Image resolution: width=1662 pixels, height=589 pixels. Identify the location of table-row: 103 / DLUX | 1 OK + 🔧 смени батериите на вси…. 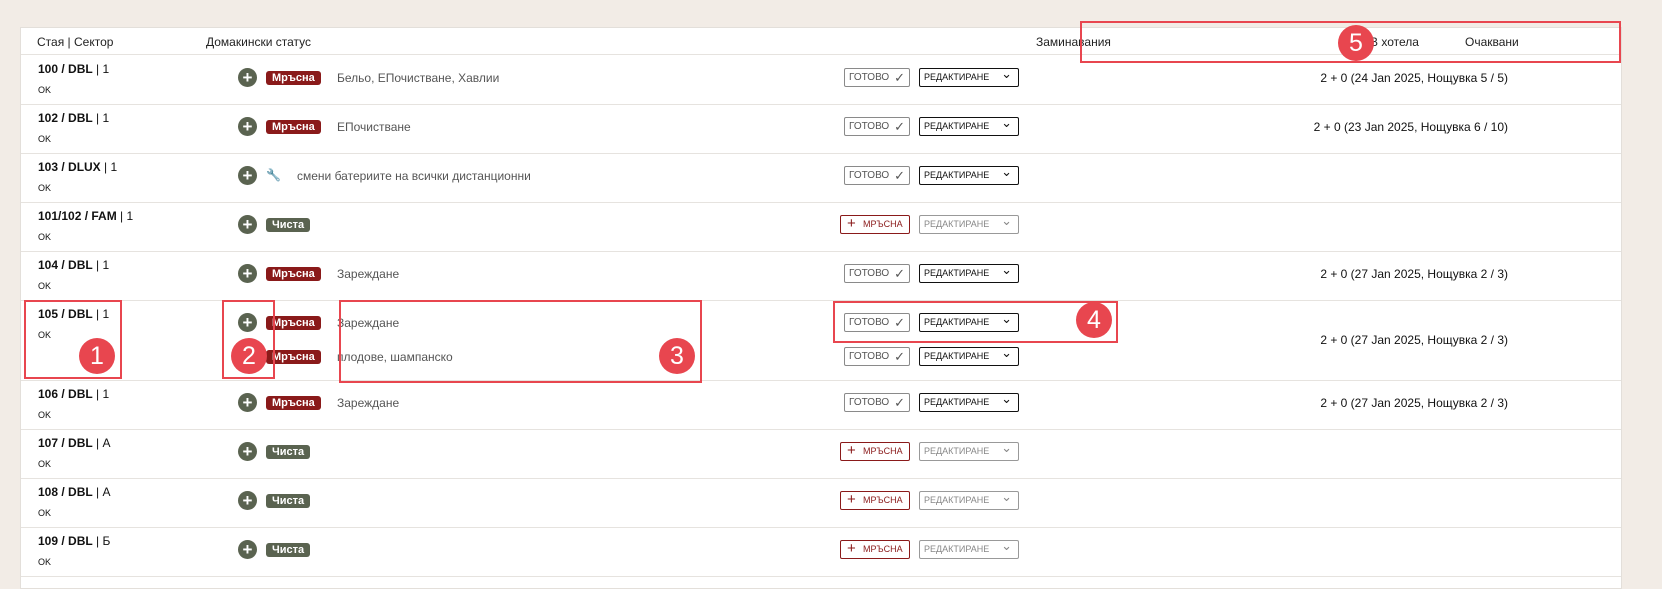
(821, 178).